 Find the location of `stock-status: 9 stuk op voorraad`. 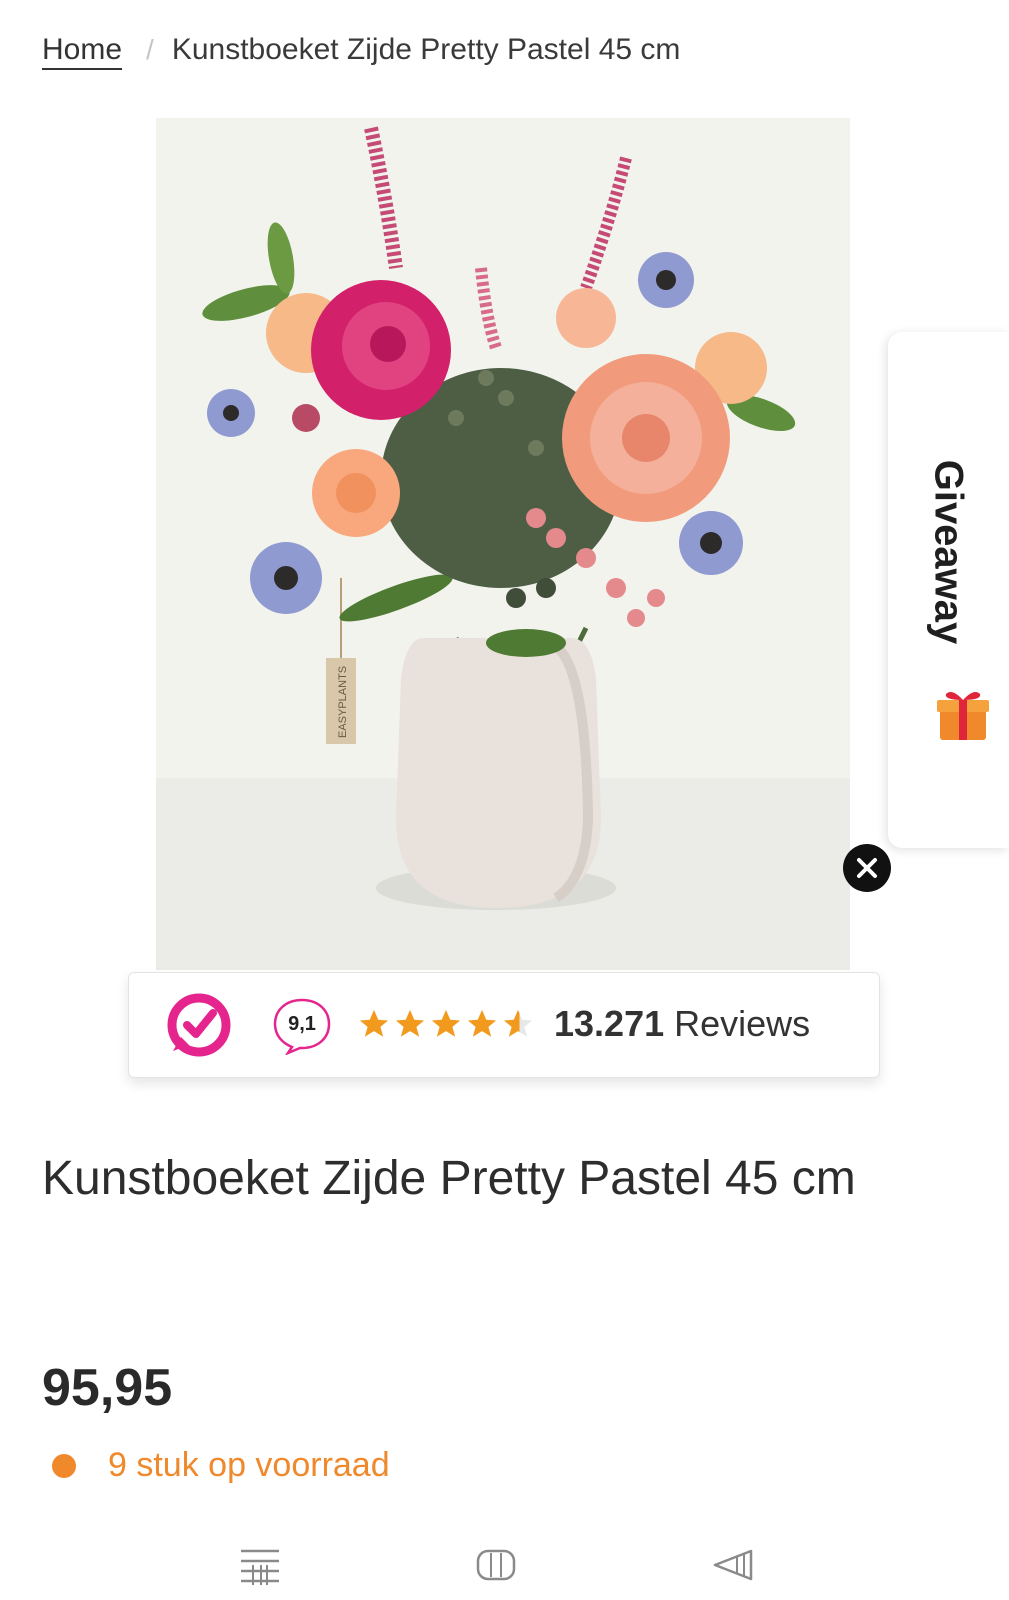

stock-status: 9 stuk op voorraad is located at coordinates (221, 1465).